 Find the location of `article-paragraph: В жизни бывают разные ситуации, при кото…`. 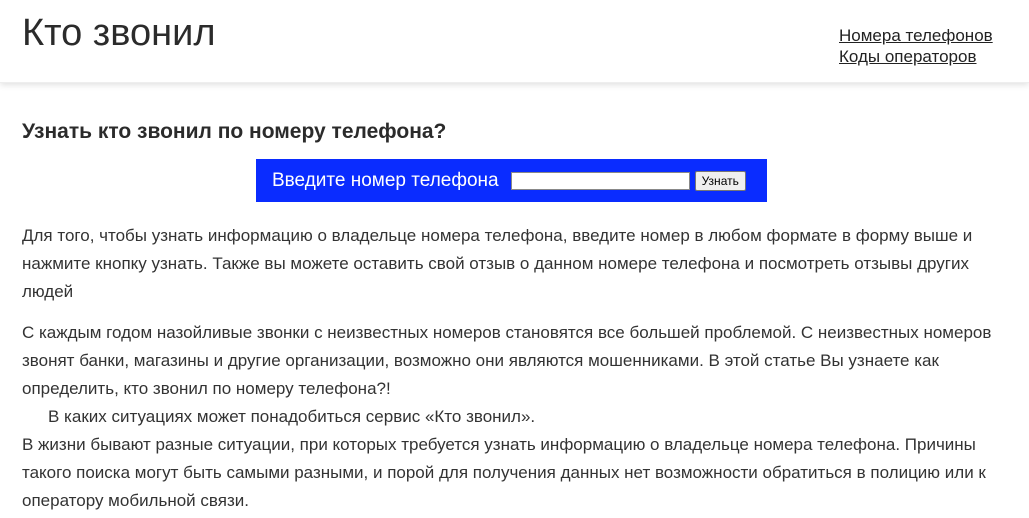

article-paragraph: В жизни бывают разные ситуации, при кото… is located at coordinates (504, 472).